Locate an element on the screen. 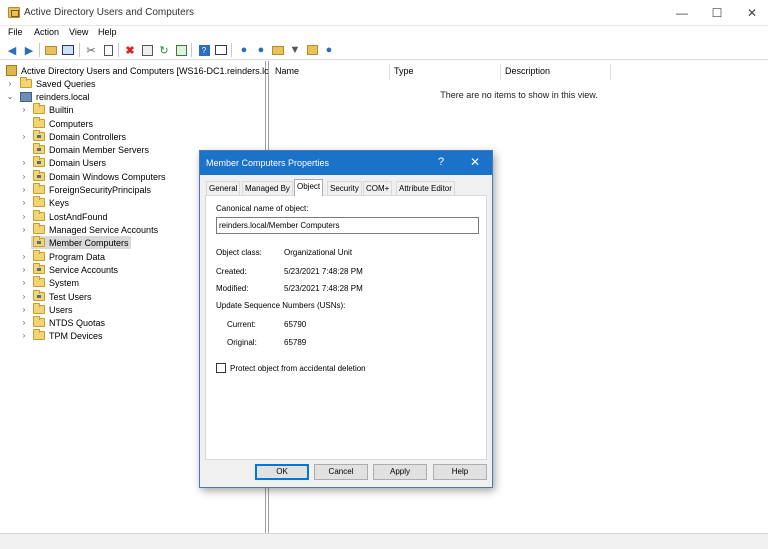 The image size is (768, 549). ok-button: OK is located at coordinates (282, 472).